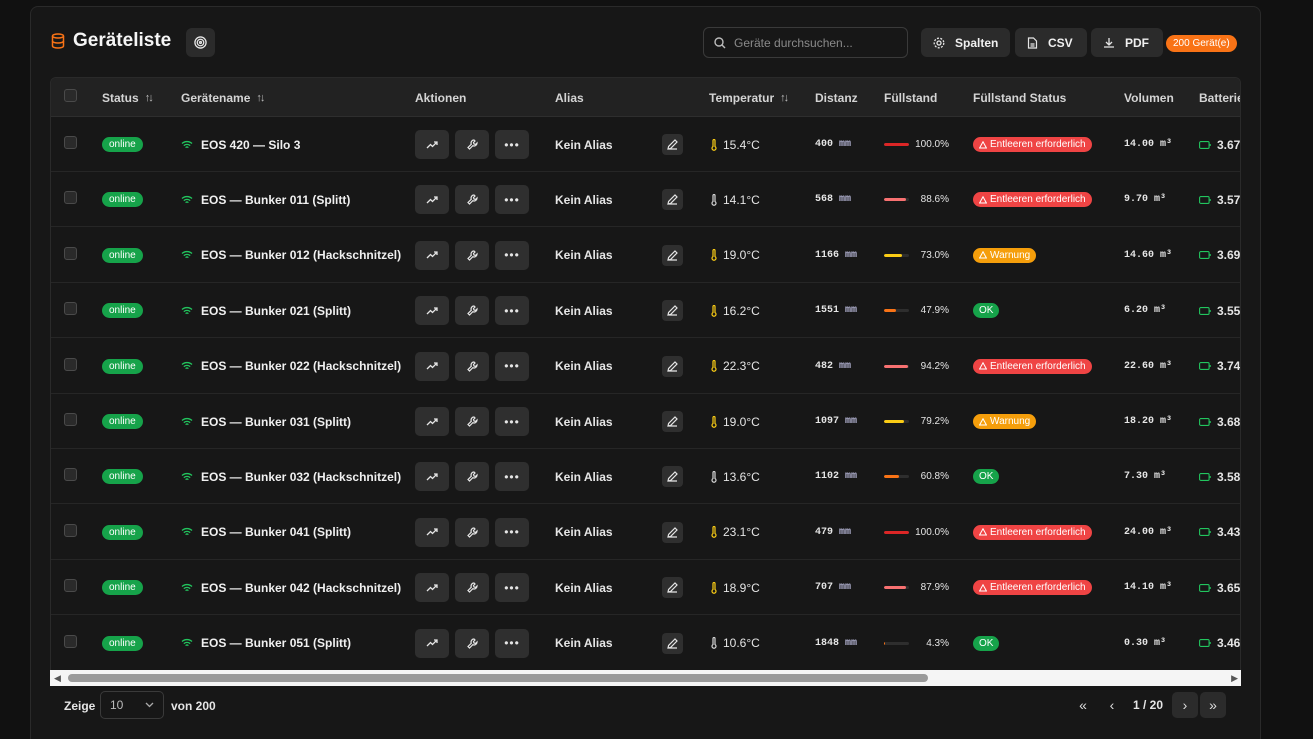 The height and width of the screenshot is (739, 1313). What do you see at coordinates (1112, 705) in the screenshot?
I see `prev-page-button: ‹` at bounding box center [1112, 705].